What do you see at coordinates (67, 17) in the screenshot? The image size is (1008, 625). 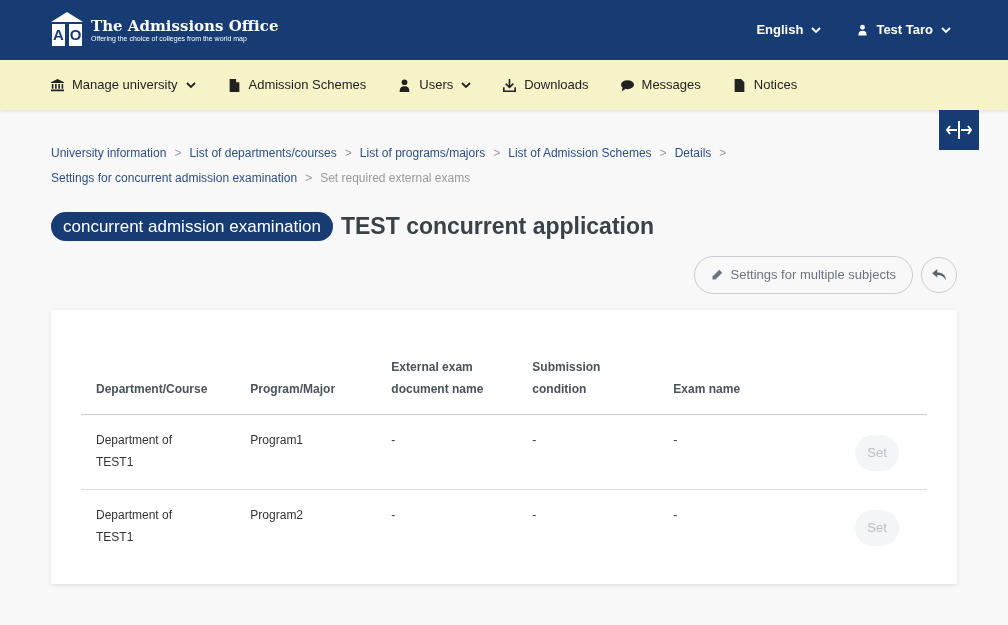 I see `roof-icon` at bounding box center [67, 17].